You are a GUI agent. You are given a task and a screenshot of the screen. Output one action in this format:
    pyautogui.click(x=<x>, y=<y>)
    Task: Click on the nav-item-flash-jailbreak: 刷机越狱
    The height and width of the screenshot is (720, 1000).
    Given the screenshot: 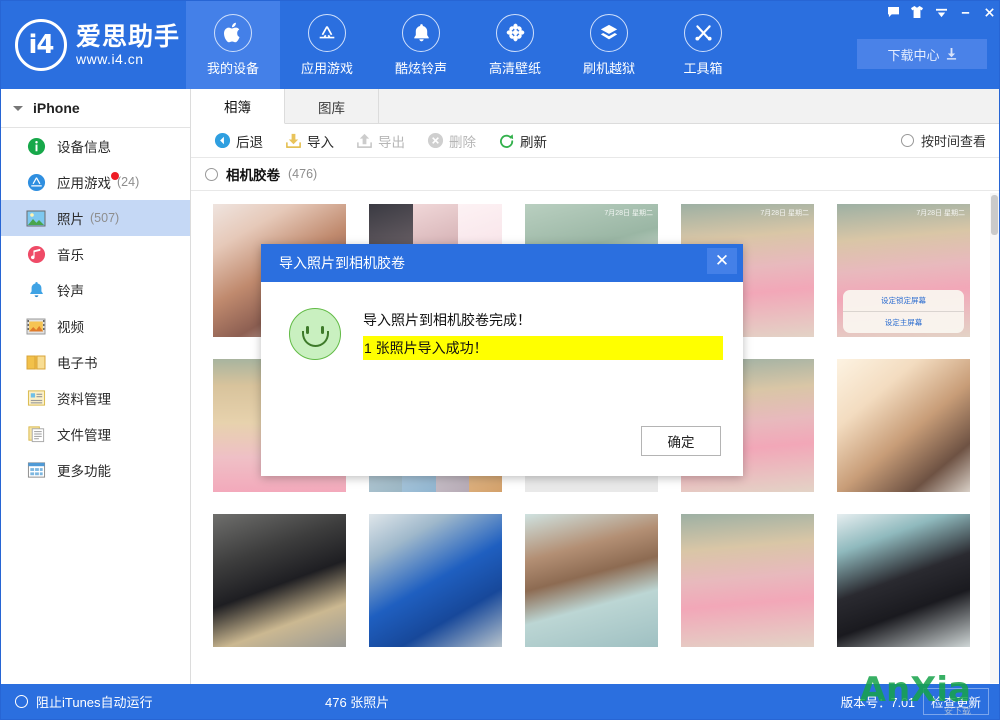 What is the action you would take?
    pyautogui.click(x=609, y=45)
    